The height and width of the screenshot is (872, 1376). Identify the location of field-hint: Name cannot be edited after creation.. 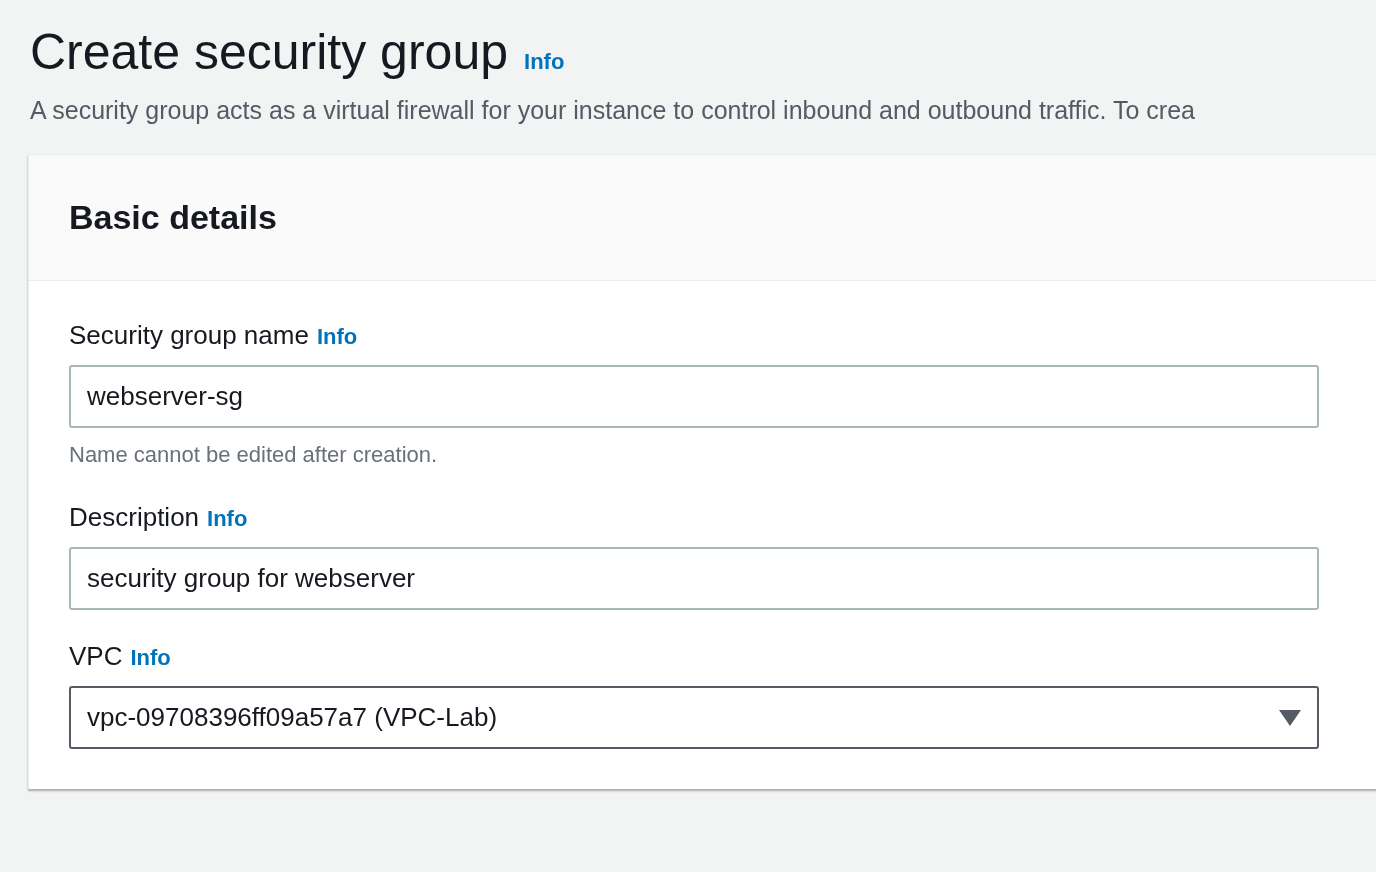
(254, 455).